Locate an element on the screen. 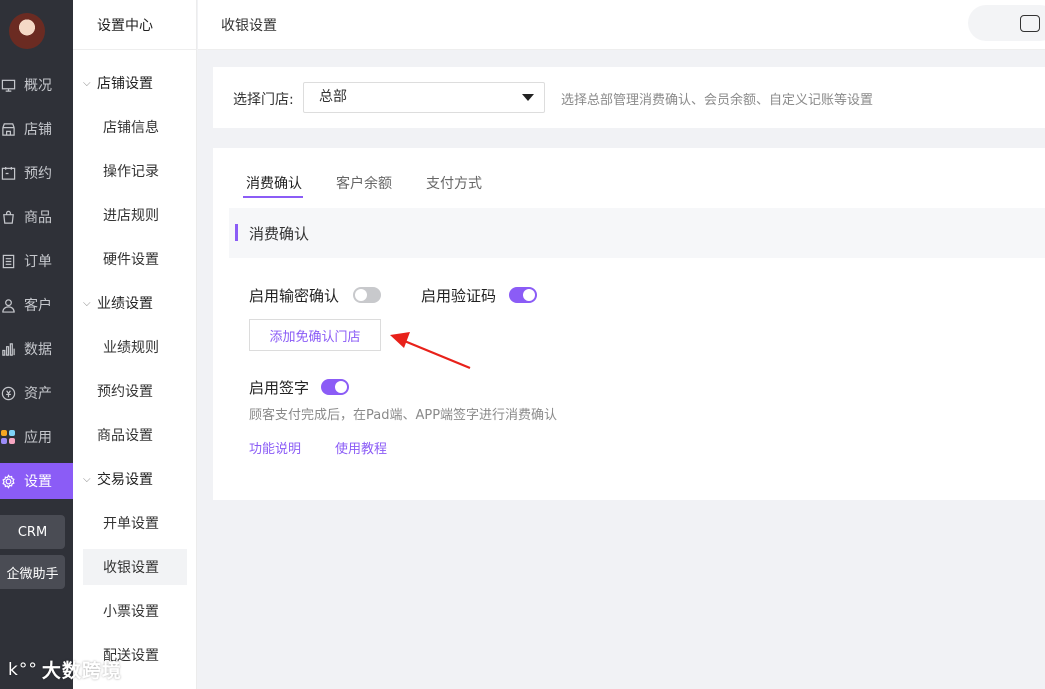  nav-item-orders: 订单 is located at coordinates (36, 261).